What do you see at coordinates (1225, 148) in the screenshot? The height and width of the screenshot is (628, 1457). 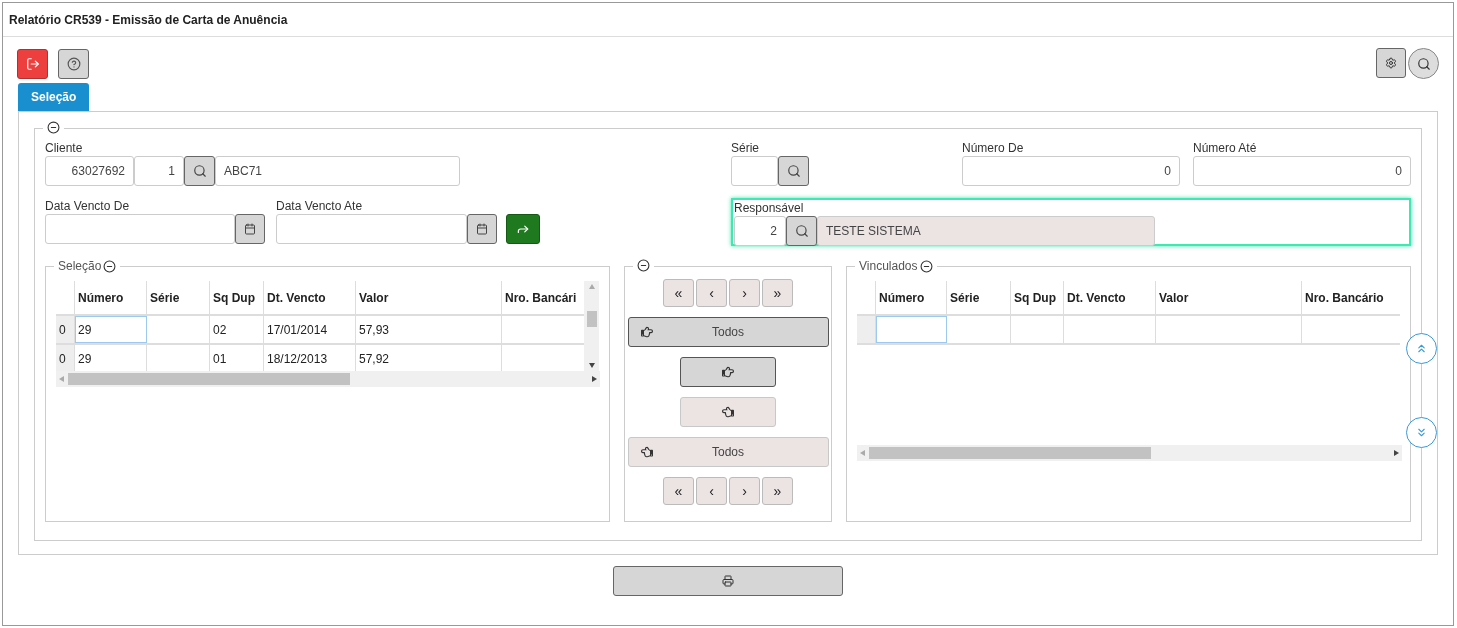 I see `field-label: Número Até` at bounding box center [1225, 148].